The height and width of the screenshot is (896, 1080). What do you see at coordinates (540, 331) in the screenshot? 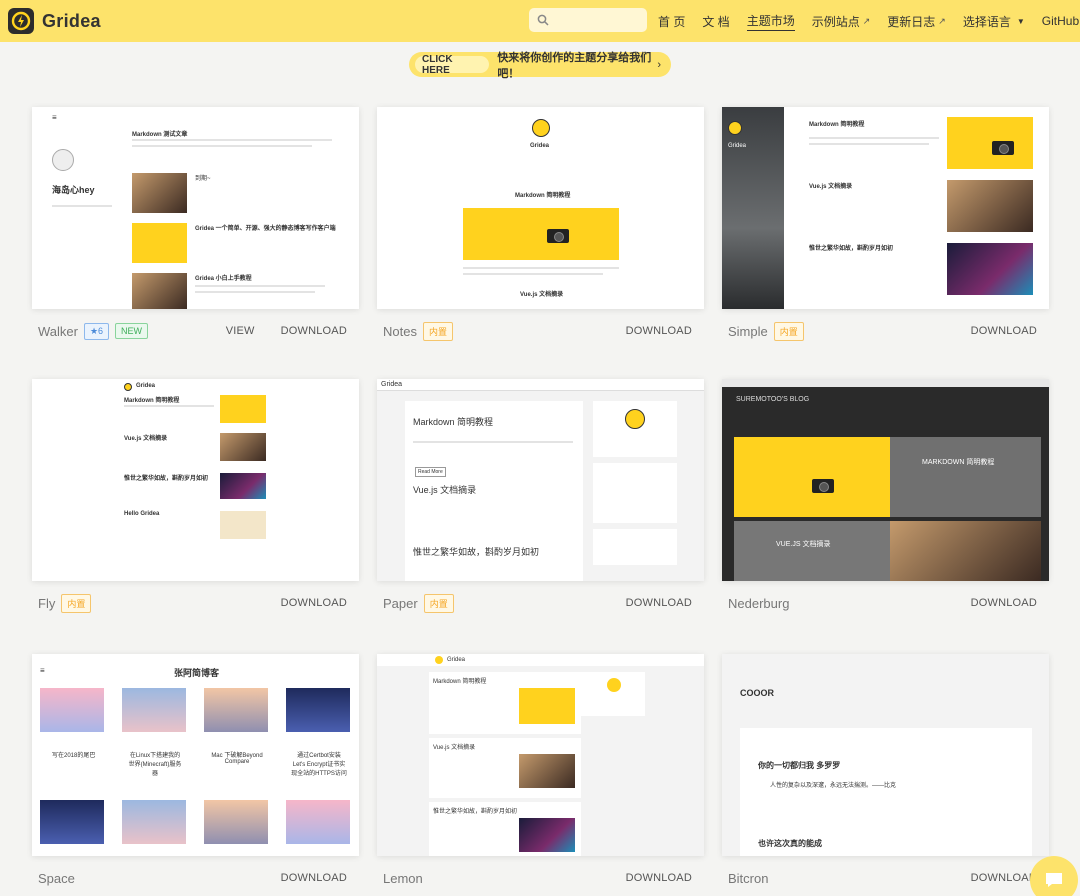
I see `theme-meta: Notes 内置 DOWNLOAD` at bounding box center [540, 331].